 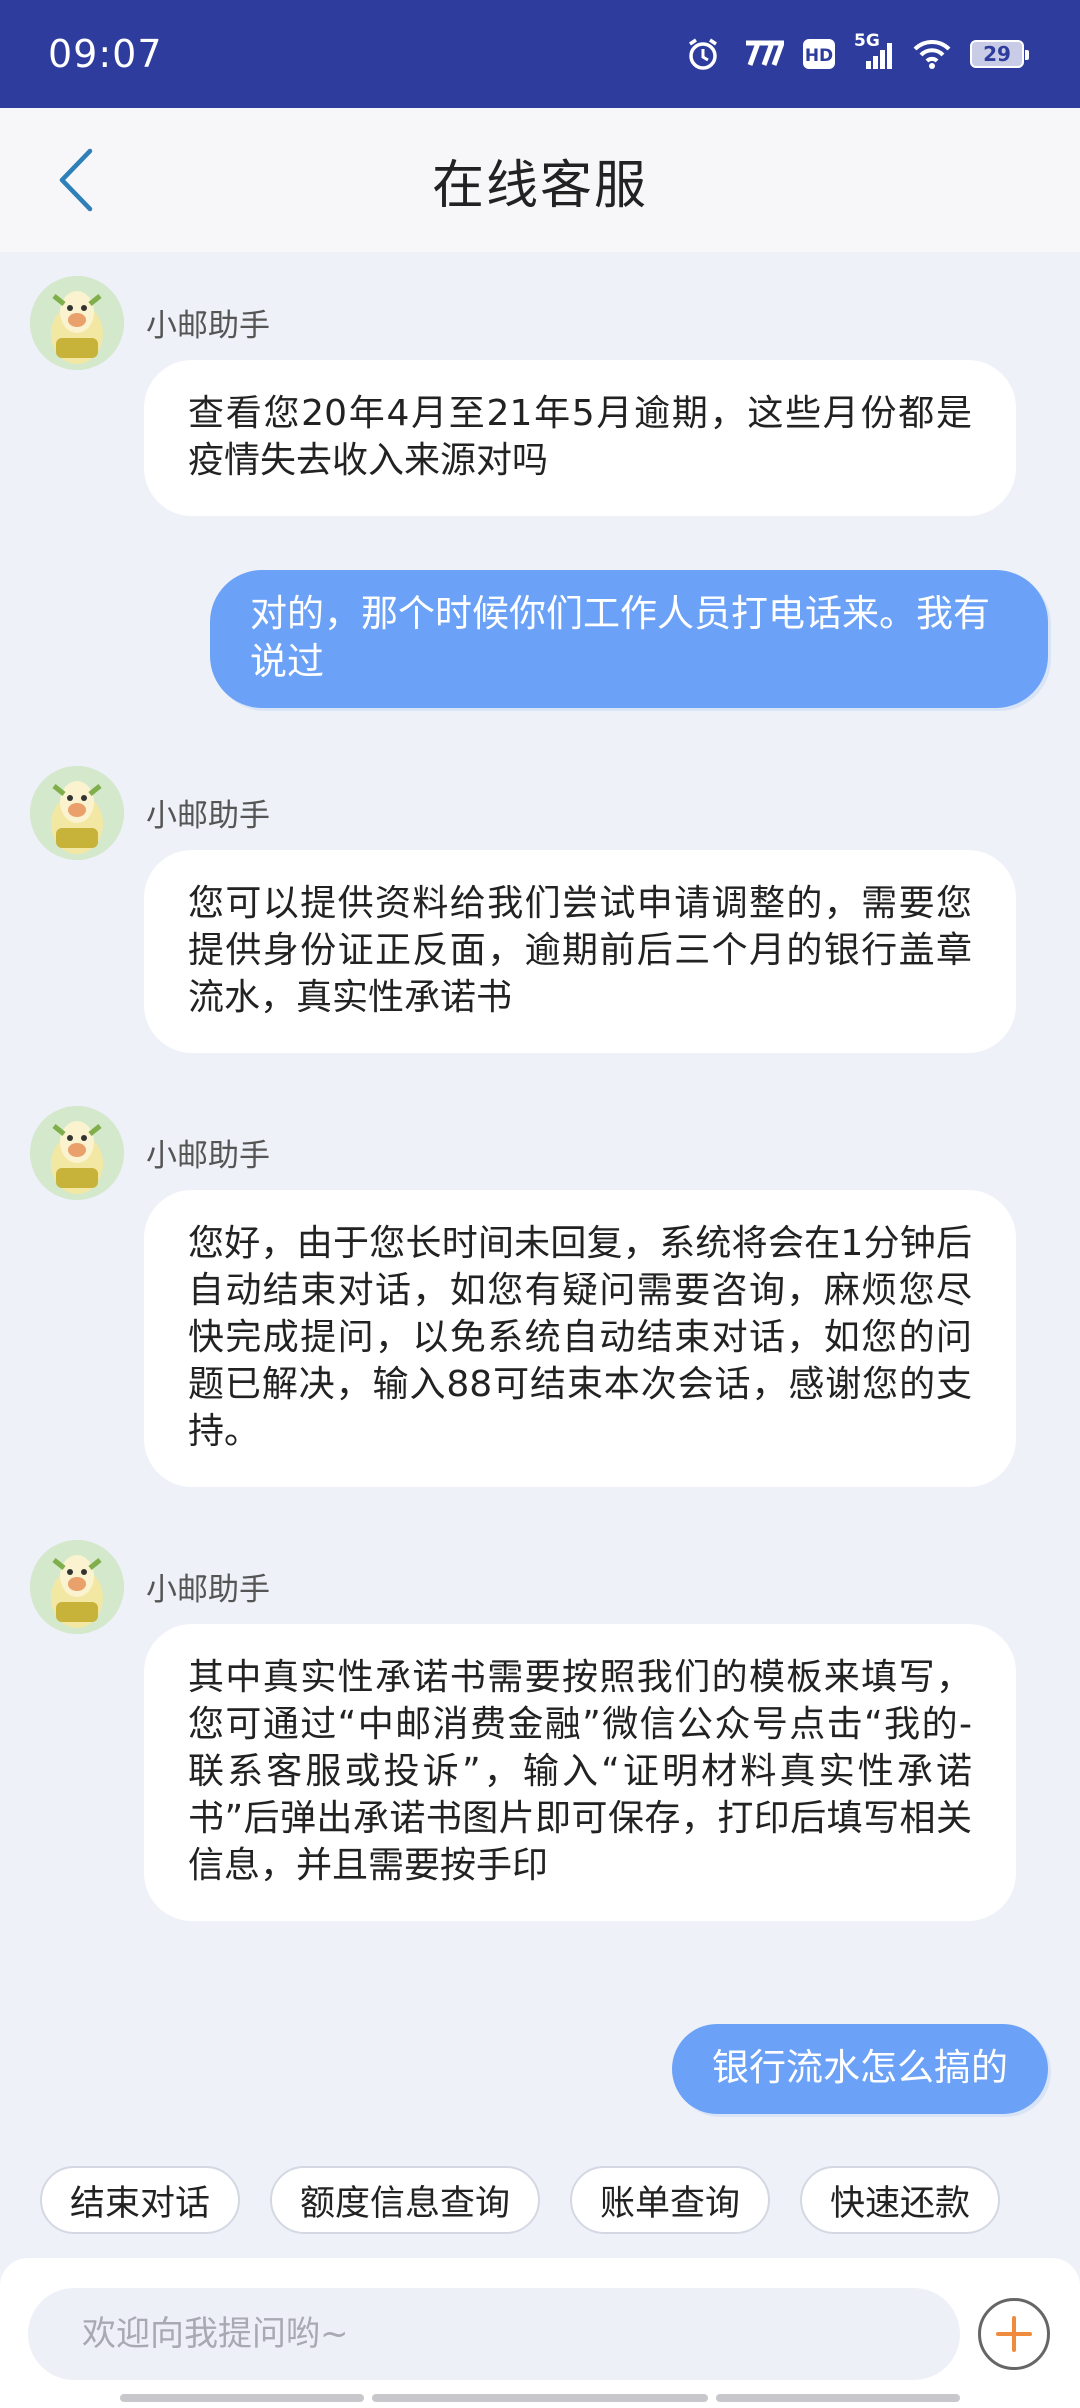 I want to click on user-message-bubble: 对的，那个时候你们工作人员打电话来。我有说过, so click(x=629, y=639).